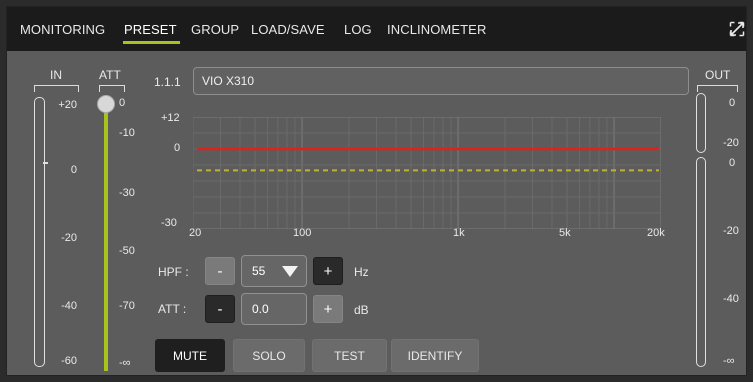 The image size is (753, 382). I want to click on tab-log: LOG, so click(358, 29).